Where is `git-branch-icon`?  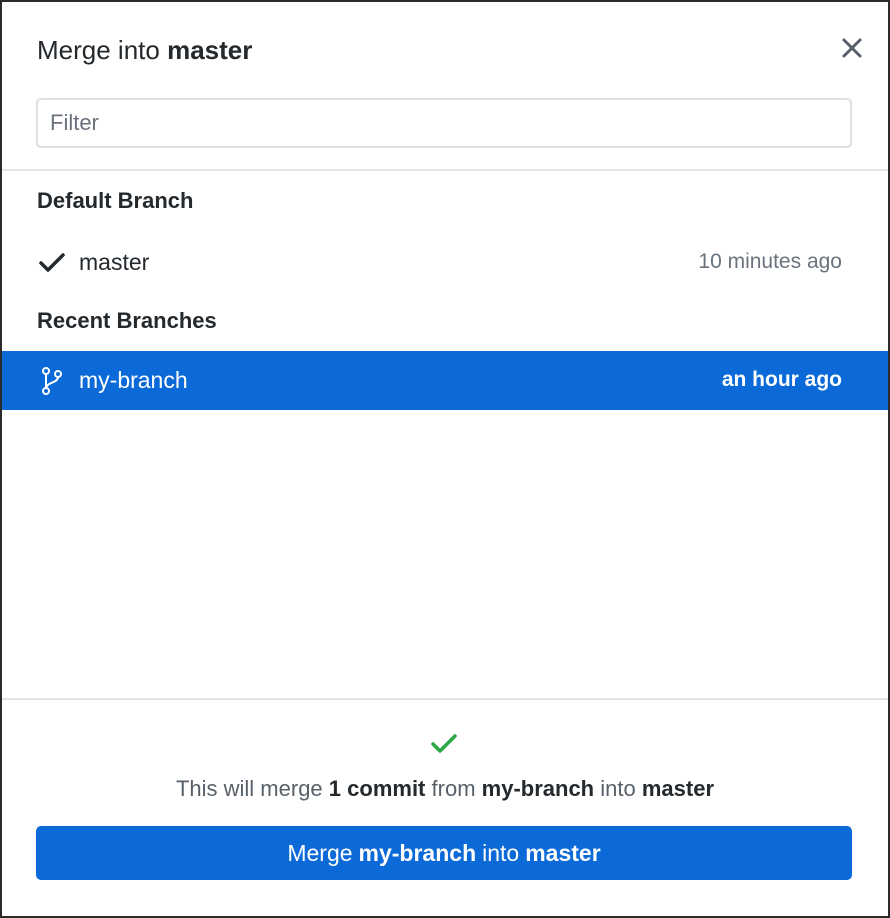
git-branch-icon is located at coordinates (52, 381).